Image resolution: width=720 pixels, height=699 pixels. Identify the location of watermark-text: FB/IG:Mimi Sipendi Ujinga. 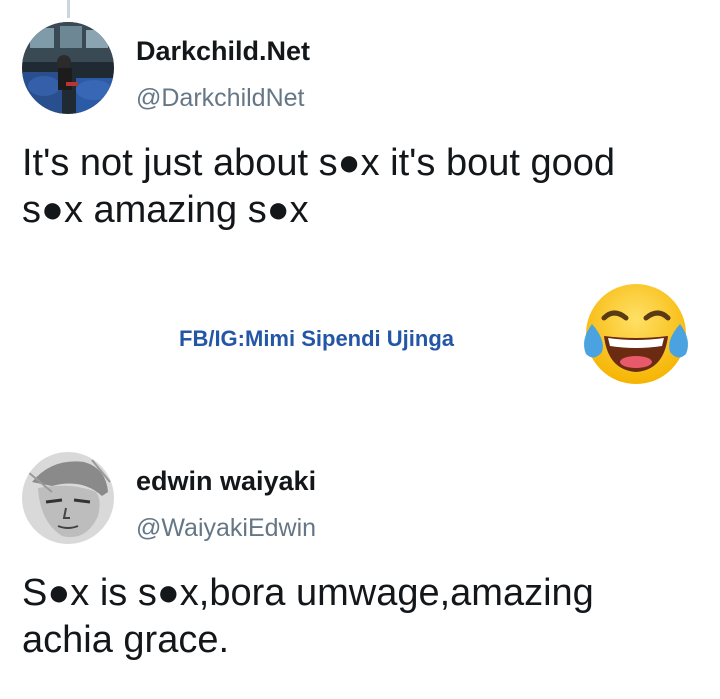
(316, 338).